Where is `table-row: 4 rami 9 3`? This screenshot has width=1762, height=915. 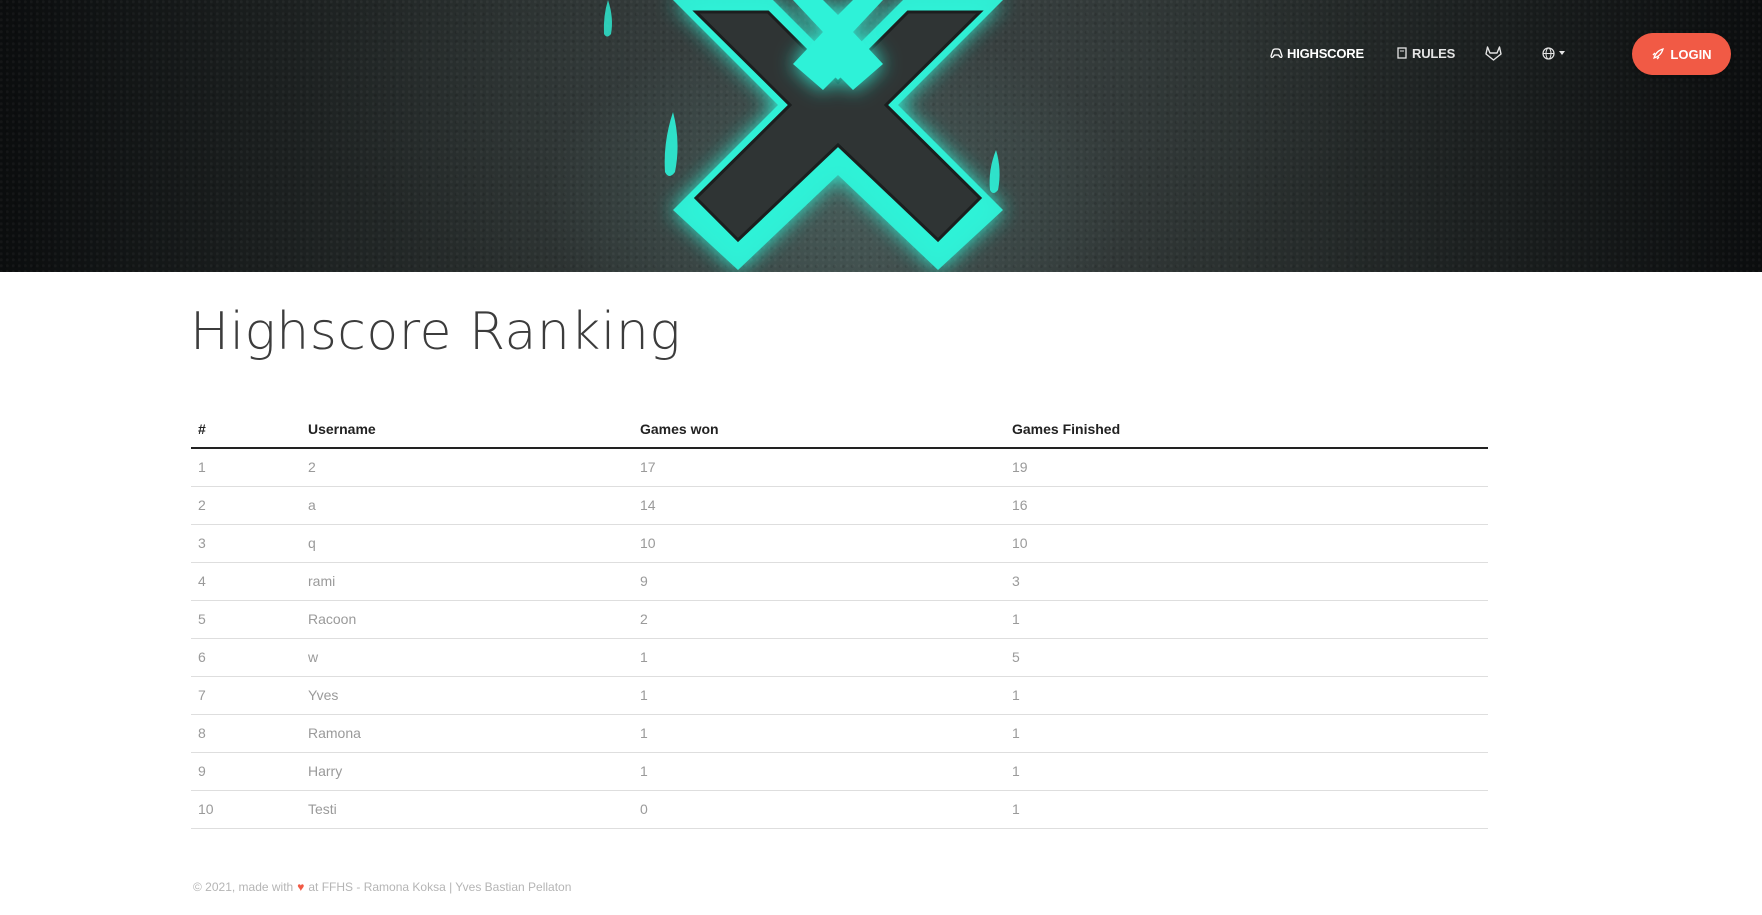 table-row: 4 rami 9 3 is located at coordinates (839, 581).